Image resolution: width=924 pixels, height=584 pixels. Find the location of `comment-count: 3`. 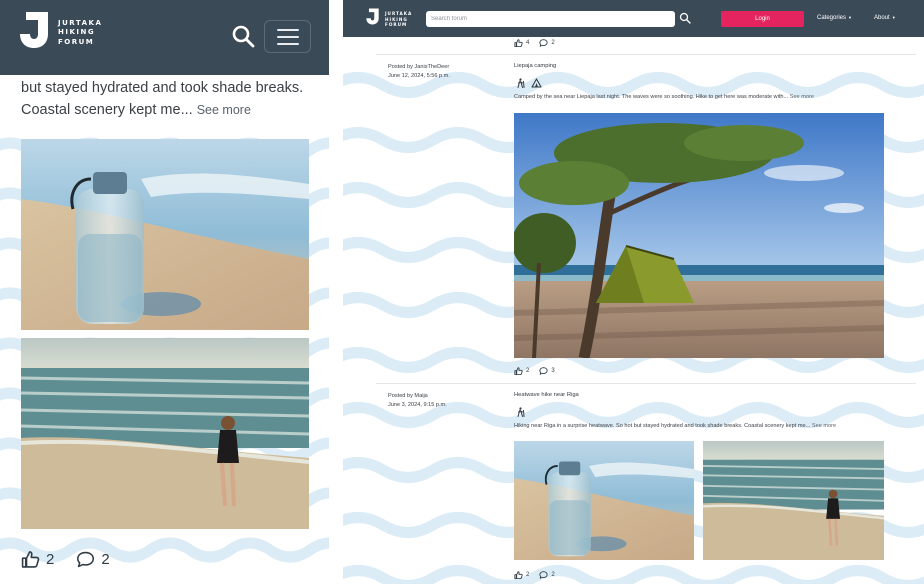

comment-count: 3 is located at coordinates (553, 371).